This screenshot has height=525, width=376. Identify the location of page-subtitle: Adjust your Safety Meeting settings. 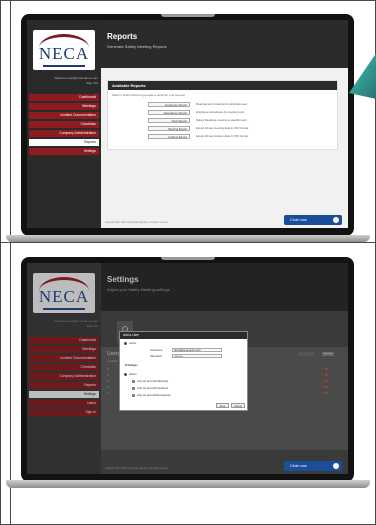
(138, 289).